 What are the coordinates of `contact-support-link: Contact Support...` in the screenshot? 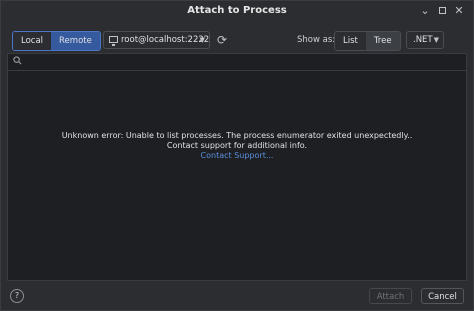 It's located at (237, 156).